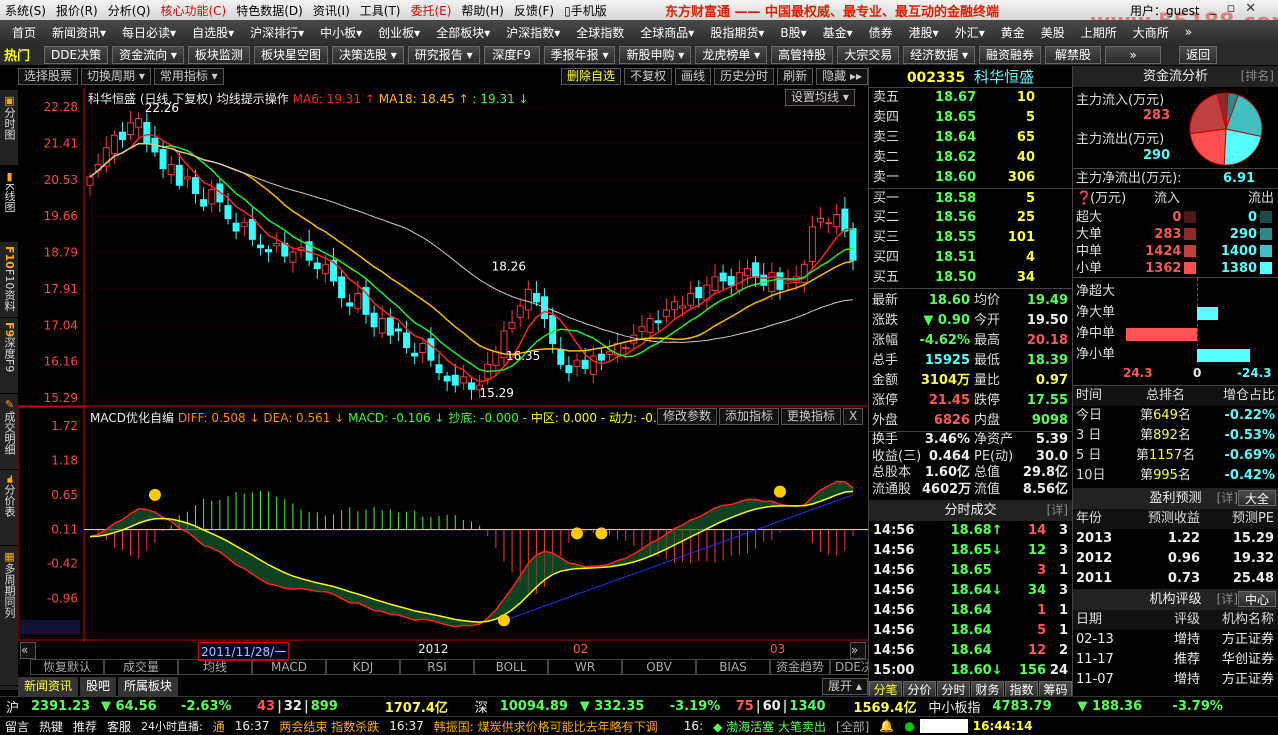 Image resolution: width=1278 pixels, height=735 pixels. What do you see at coordinates (1084, 199) in the screenshot?
I see `help-icon: ❓` at bounding box center [1084, 199].